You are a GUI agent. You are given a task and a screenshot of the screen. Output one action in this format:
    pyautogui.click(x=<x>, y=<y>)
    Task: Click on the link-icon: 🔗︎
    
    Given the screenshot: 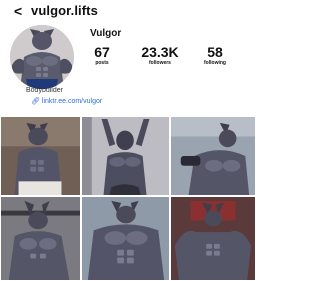 What is the action you would take?
    pyautogui.click(x=35, y=101)
    